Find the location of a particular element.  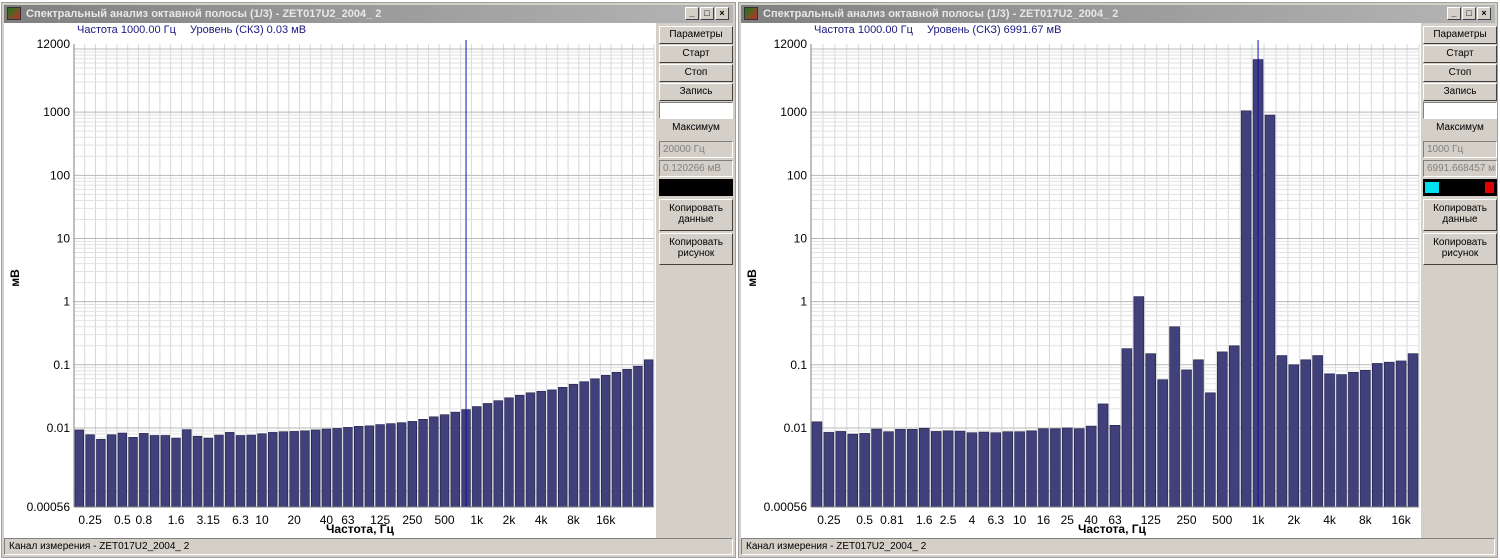

x-tick-label: 500 is located at coordinates (445, 520).